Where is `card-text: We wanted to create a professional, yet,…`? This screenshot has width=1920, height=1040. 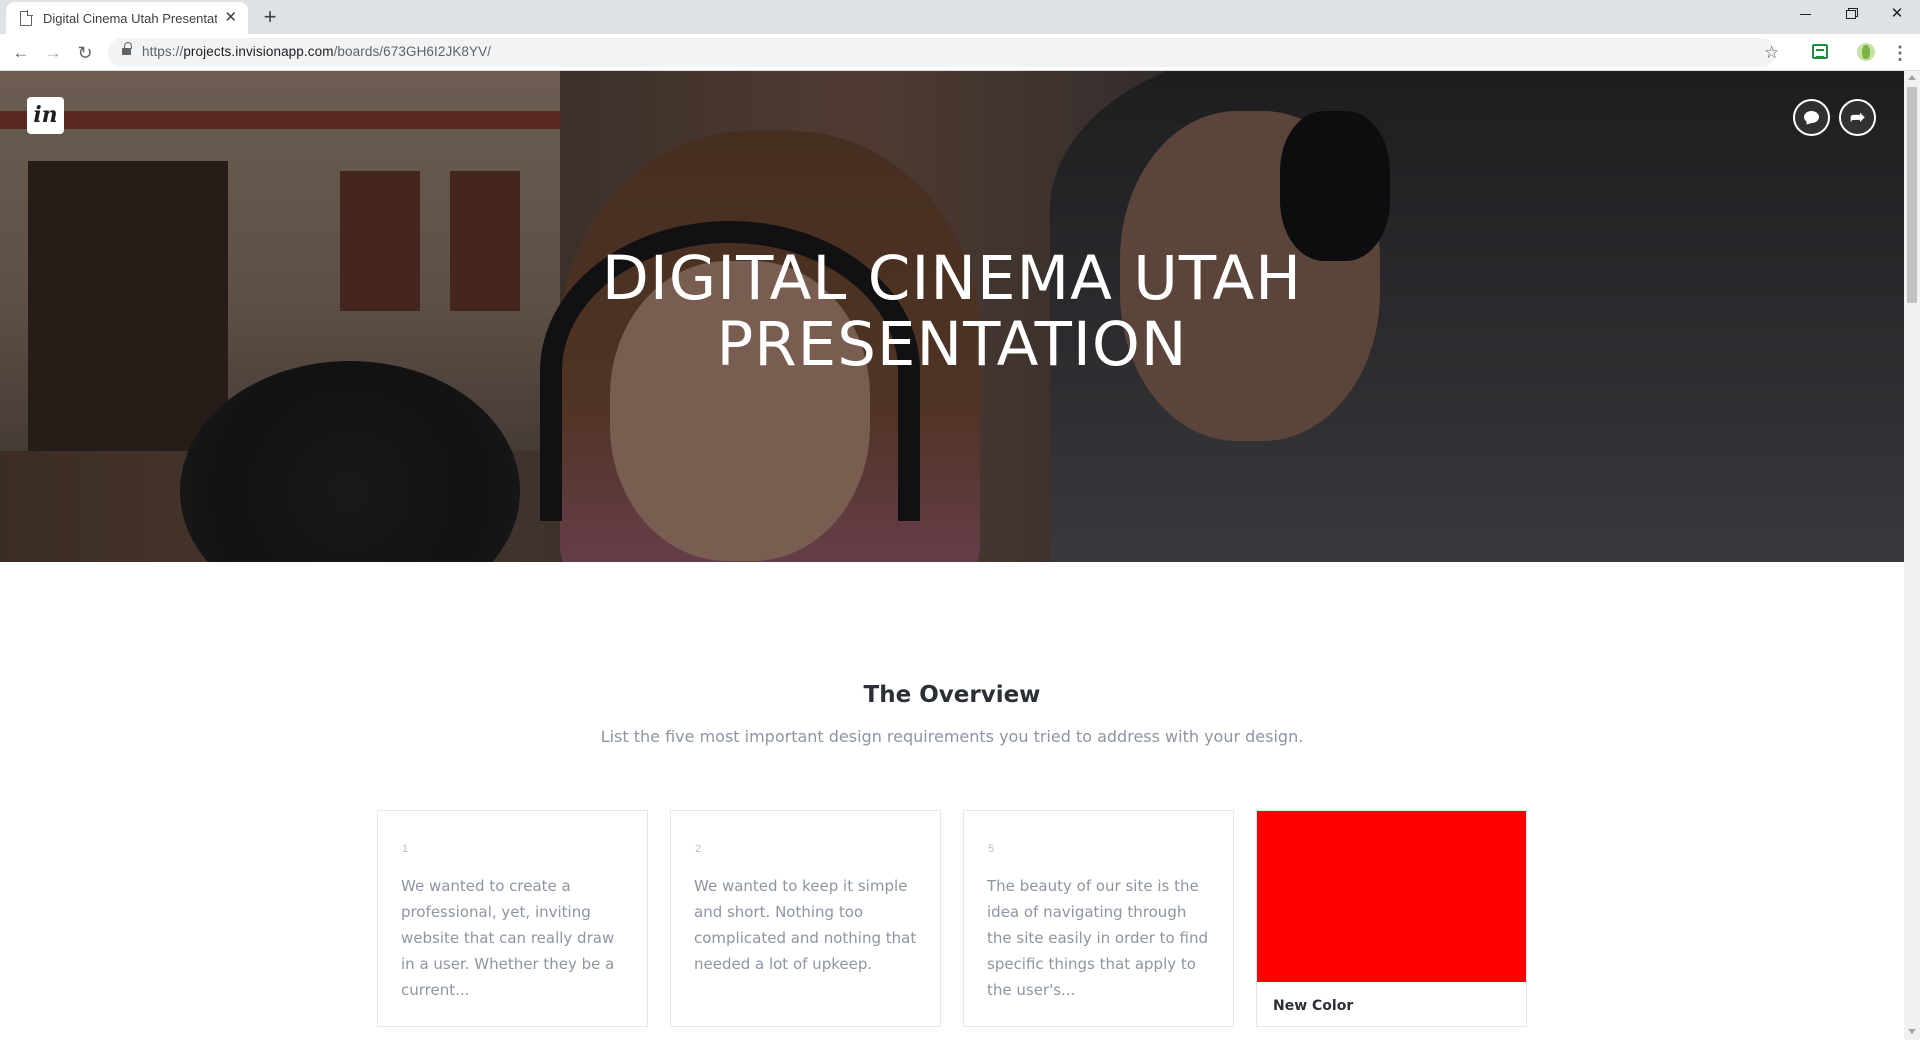 card-text: We wanted to create a professional, yet,… is located at coordinates (508, 938).